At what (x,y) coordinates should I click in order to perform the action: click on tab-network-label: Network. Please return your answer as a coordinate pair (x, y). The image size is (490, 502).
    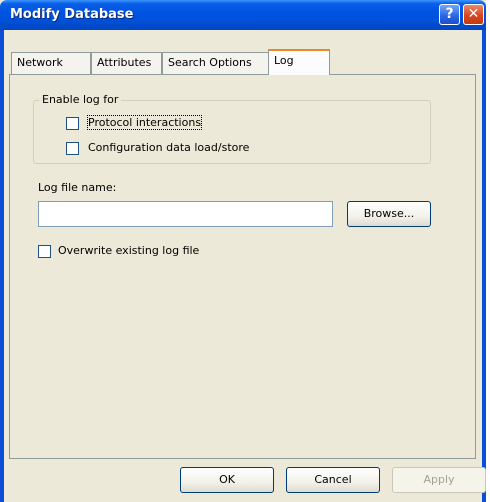
    Looking at the image, I should click on (40, 62).